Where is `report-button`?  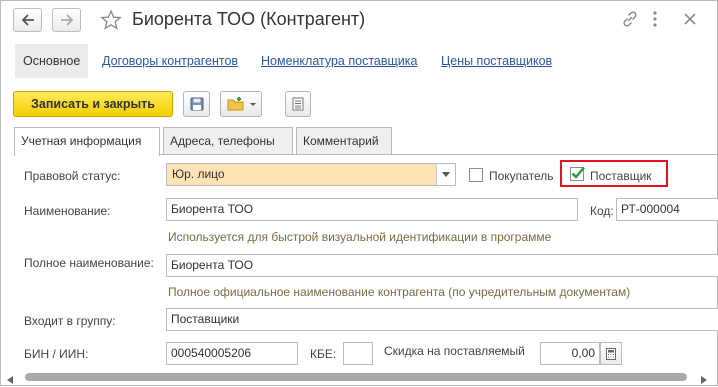 report-button is located at coordinates (298, 104).